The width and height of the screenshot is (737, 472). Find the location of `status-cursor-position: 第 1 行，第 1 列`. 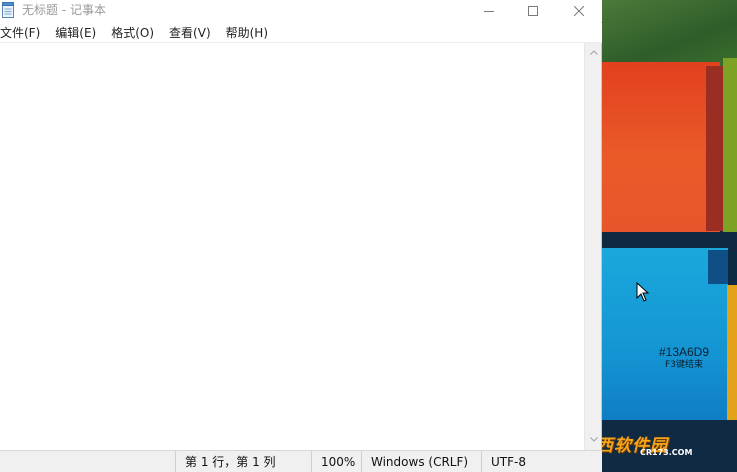

status-cursor-position: 第 1 行，第 1 列 is located at coordinates (243, 461).